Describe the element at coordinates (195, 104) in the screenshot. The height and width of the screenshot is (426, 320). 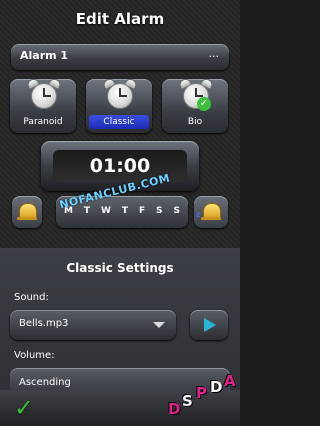
I see `profile-bio-button: ✓ Bio` at that location.